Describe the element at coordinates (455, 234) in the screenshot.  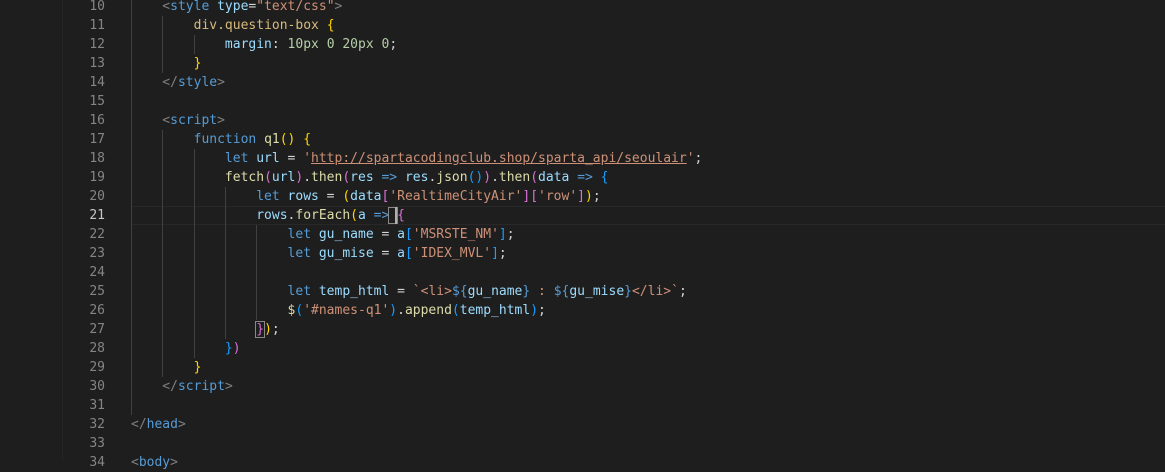
I see `code-token: 'MSRSTE_NM'` at that location.